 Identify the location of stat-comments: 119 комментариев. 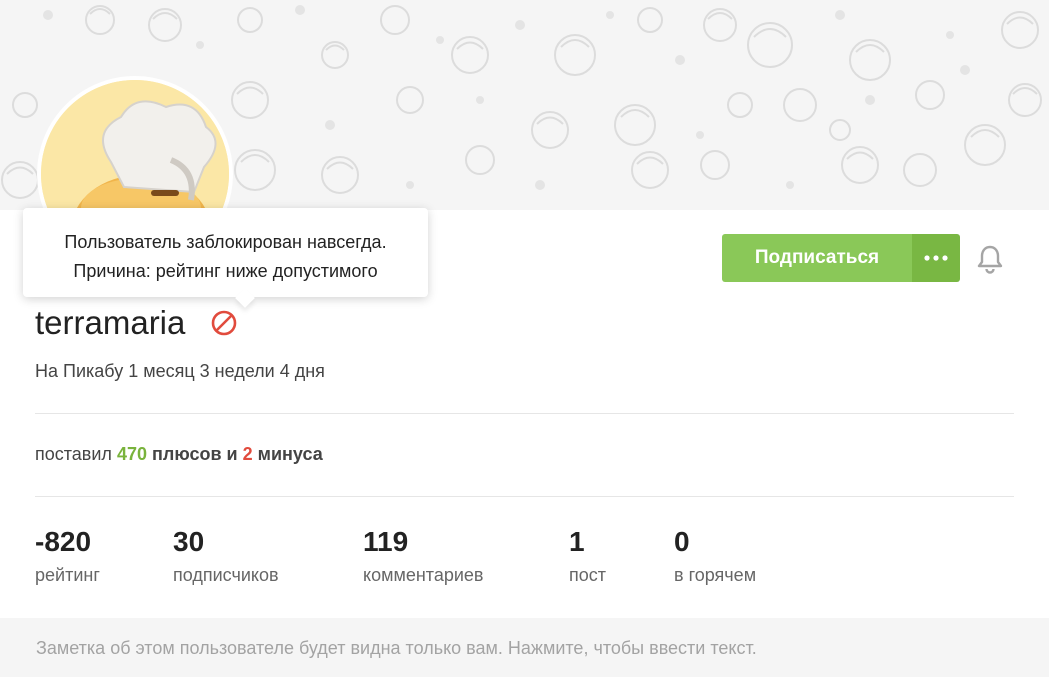
(423, 555).